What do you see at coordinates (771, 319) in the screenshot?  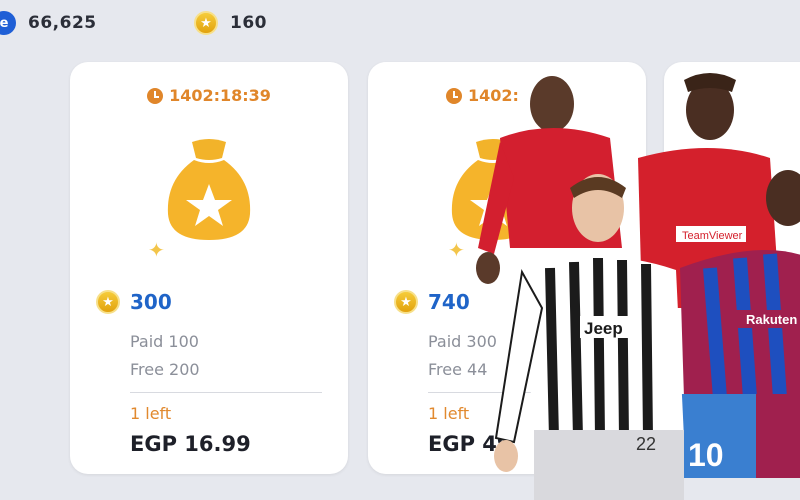 I see `barca-sponsor: Rakuten` at bounding box center [771, 319].